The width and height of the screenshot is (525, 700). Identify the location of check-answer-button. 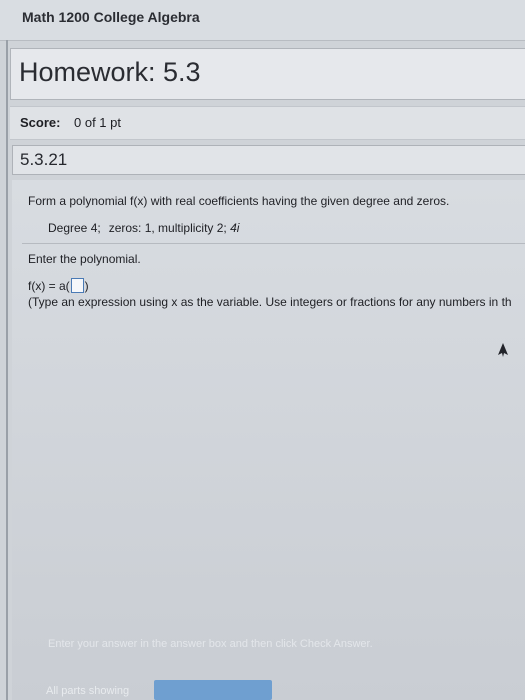
(213, 690).